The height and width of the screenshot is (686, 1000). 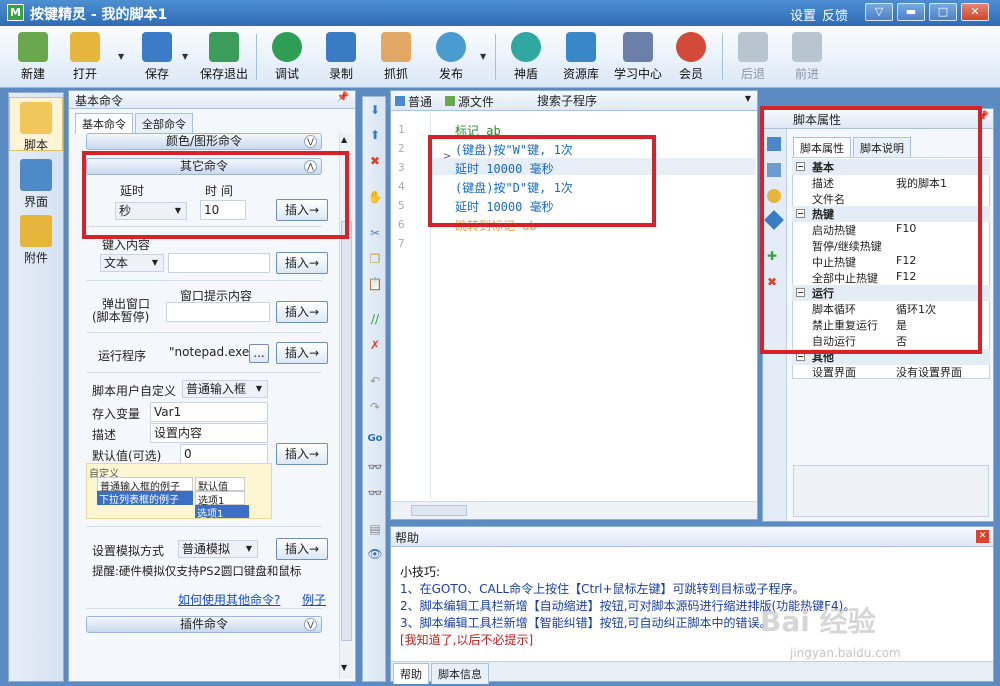 I want to click on property-row: 设置界面 没有设置界面, so click(x=891, y=372).